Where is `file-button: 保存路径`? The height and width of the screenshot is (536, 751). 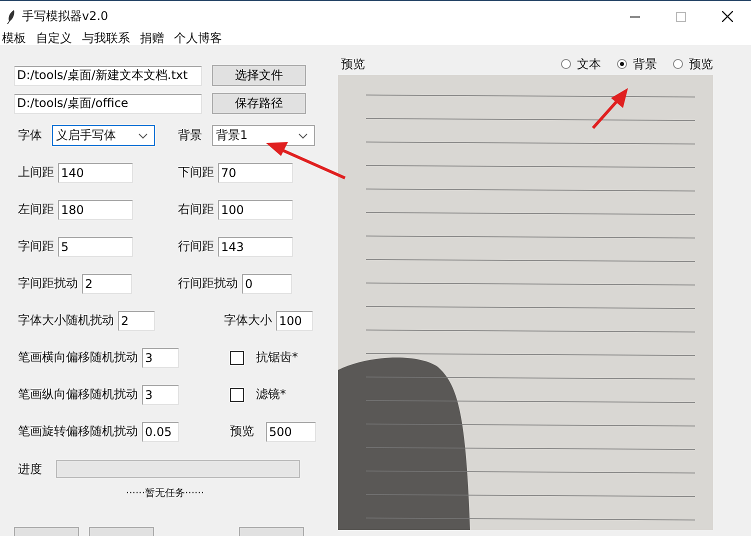 file-button: 保存路径 is located at coordinates (259, 103).